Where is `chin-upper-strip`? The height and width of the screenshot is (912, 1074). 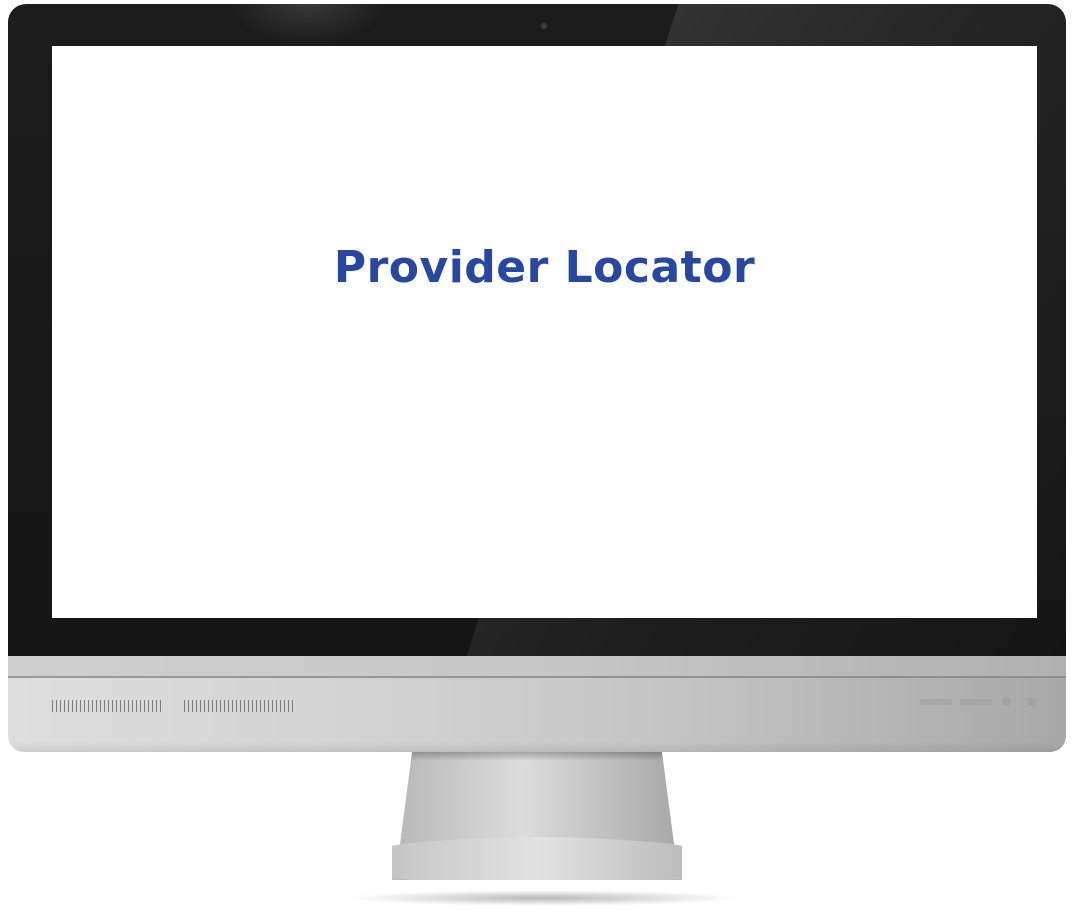 chin-upper-strip is located at coordinates (537, 666).